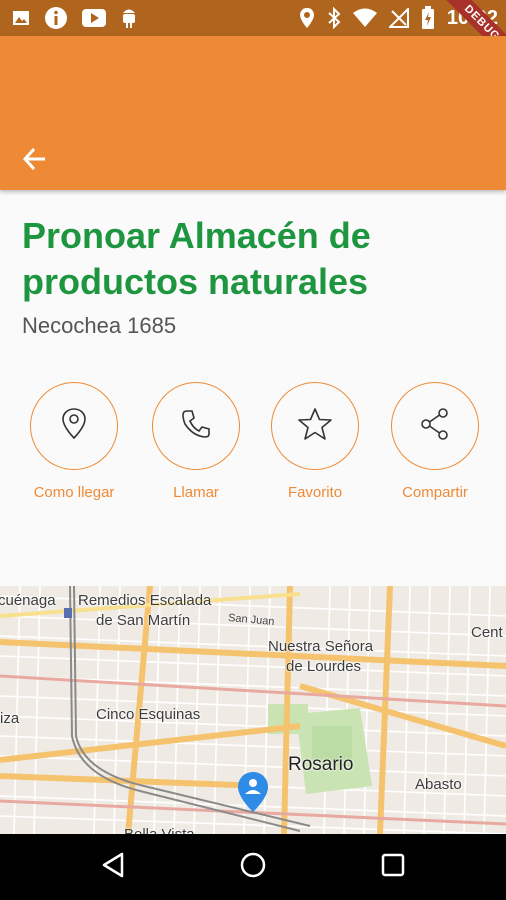  Describe the element at coordinates (196, 492) in the screenshot. I see `call-label: Llamar` at that location.